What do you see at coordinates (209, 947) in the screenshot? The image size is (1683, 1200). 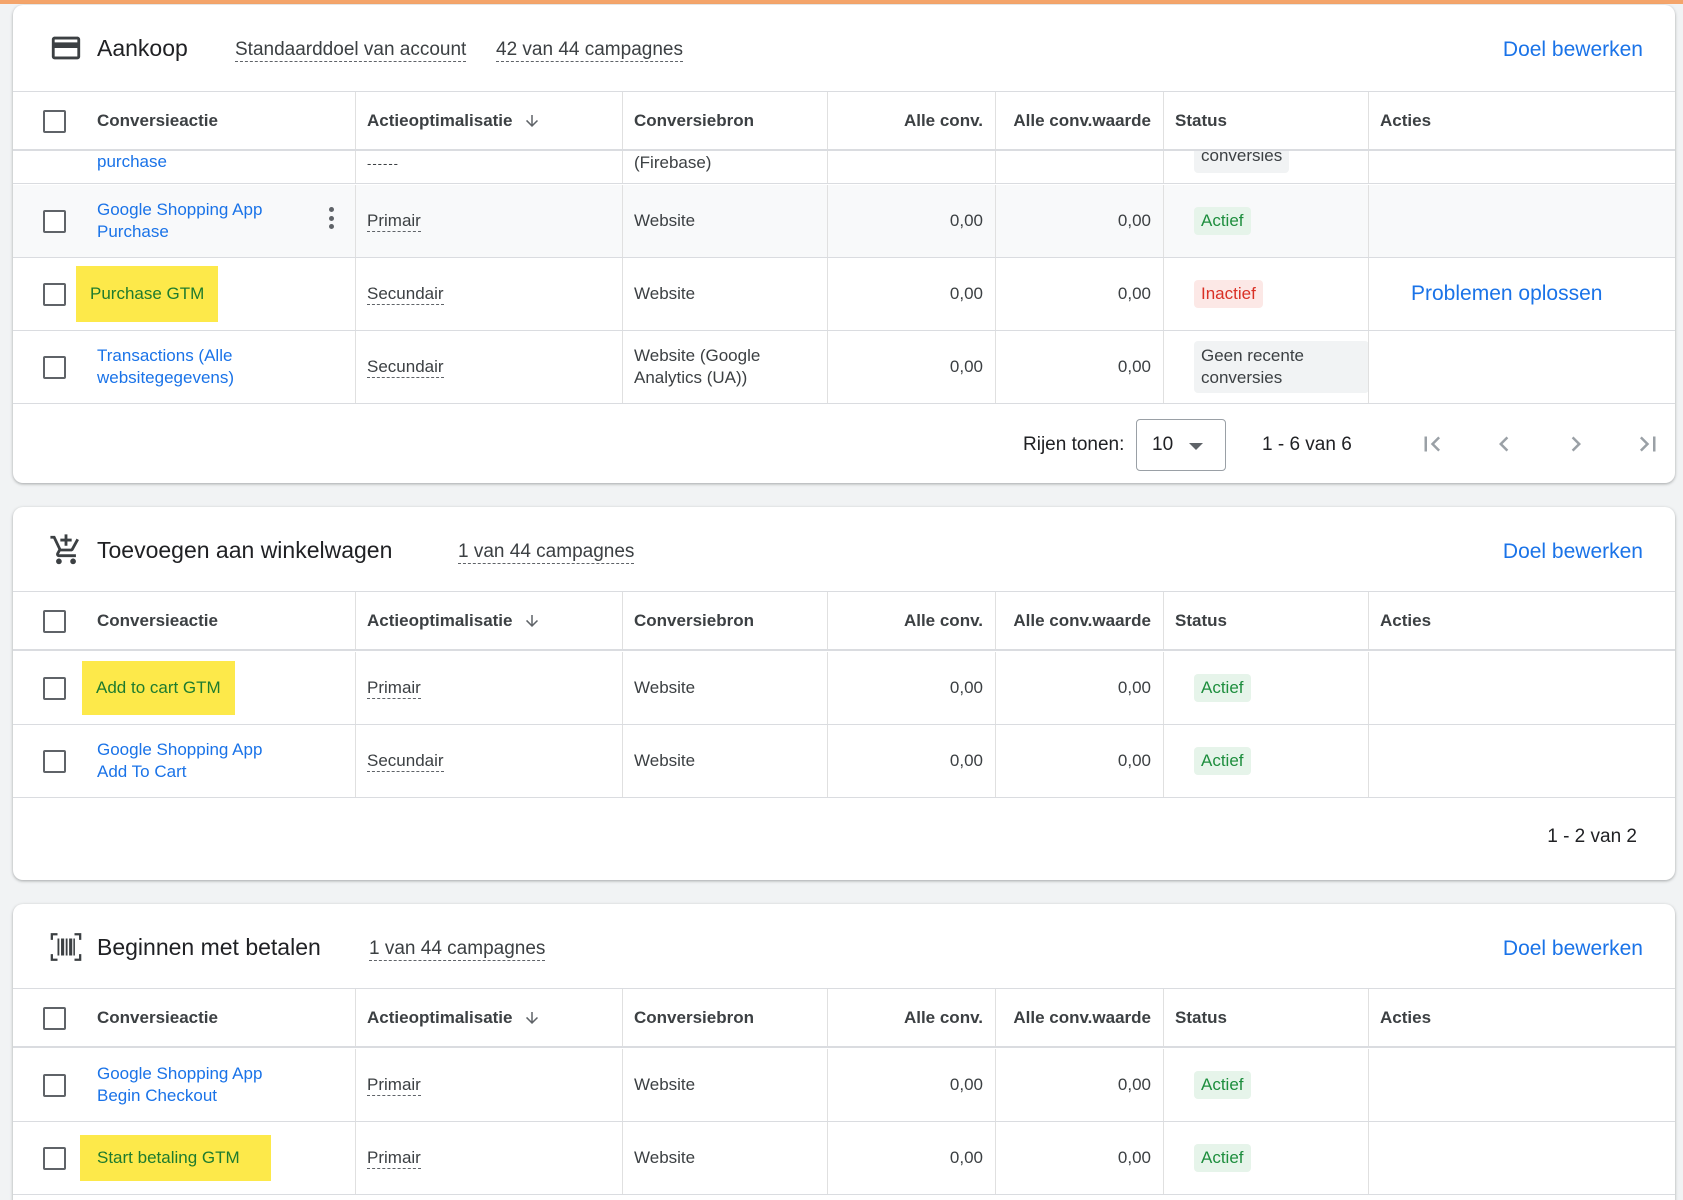 I see `goal-title: Beginnen met betalen` at bounding box center [209, 947].